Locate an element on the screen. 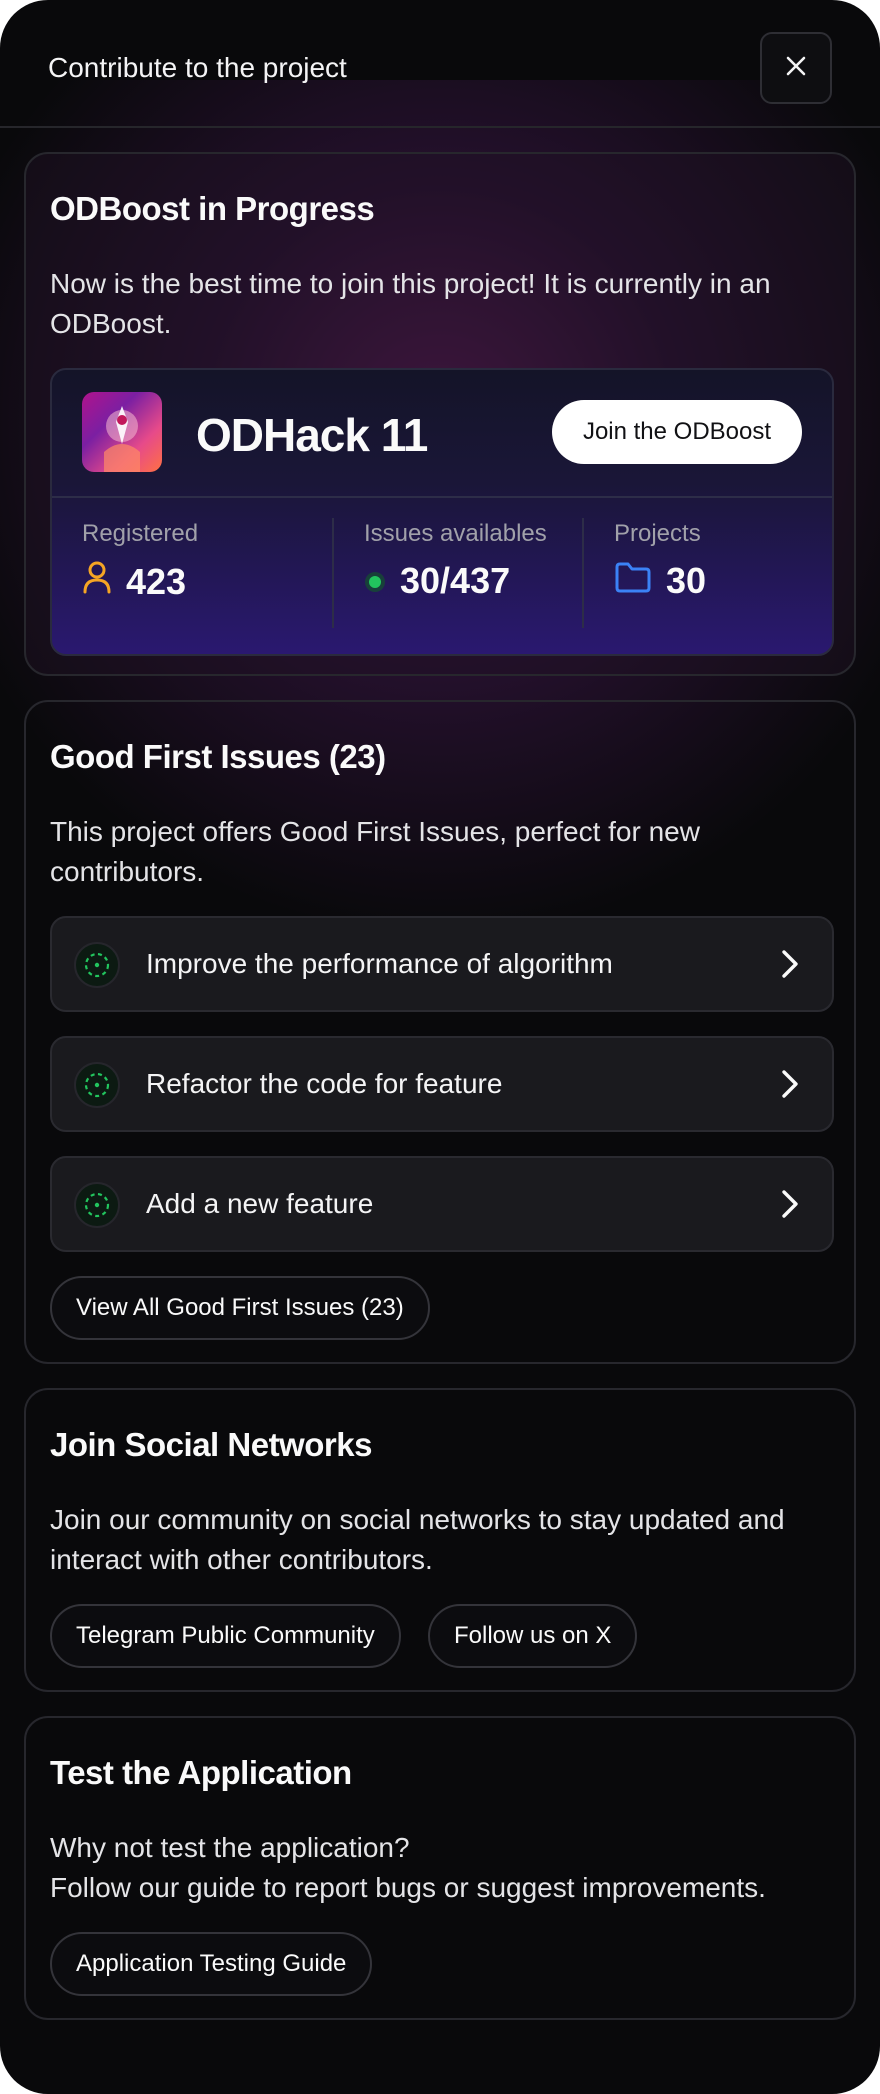 This screenshot has height=2094, width=880. close-button is located at coordinates (796, 68).